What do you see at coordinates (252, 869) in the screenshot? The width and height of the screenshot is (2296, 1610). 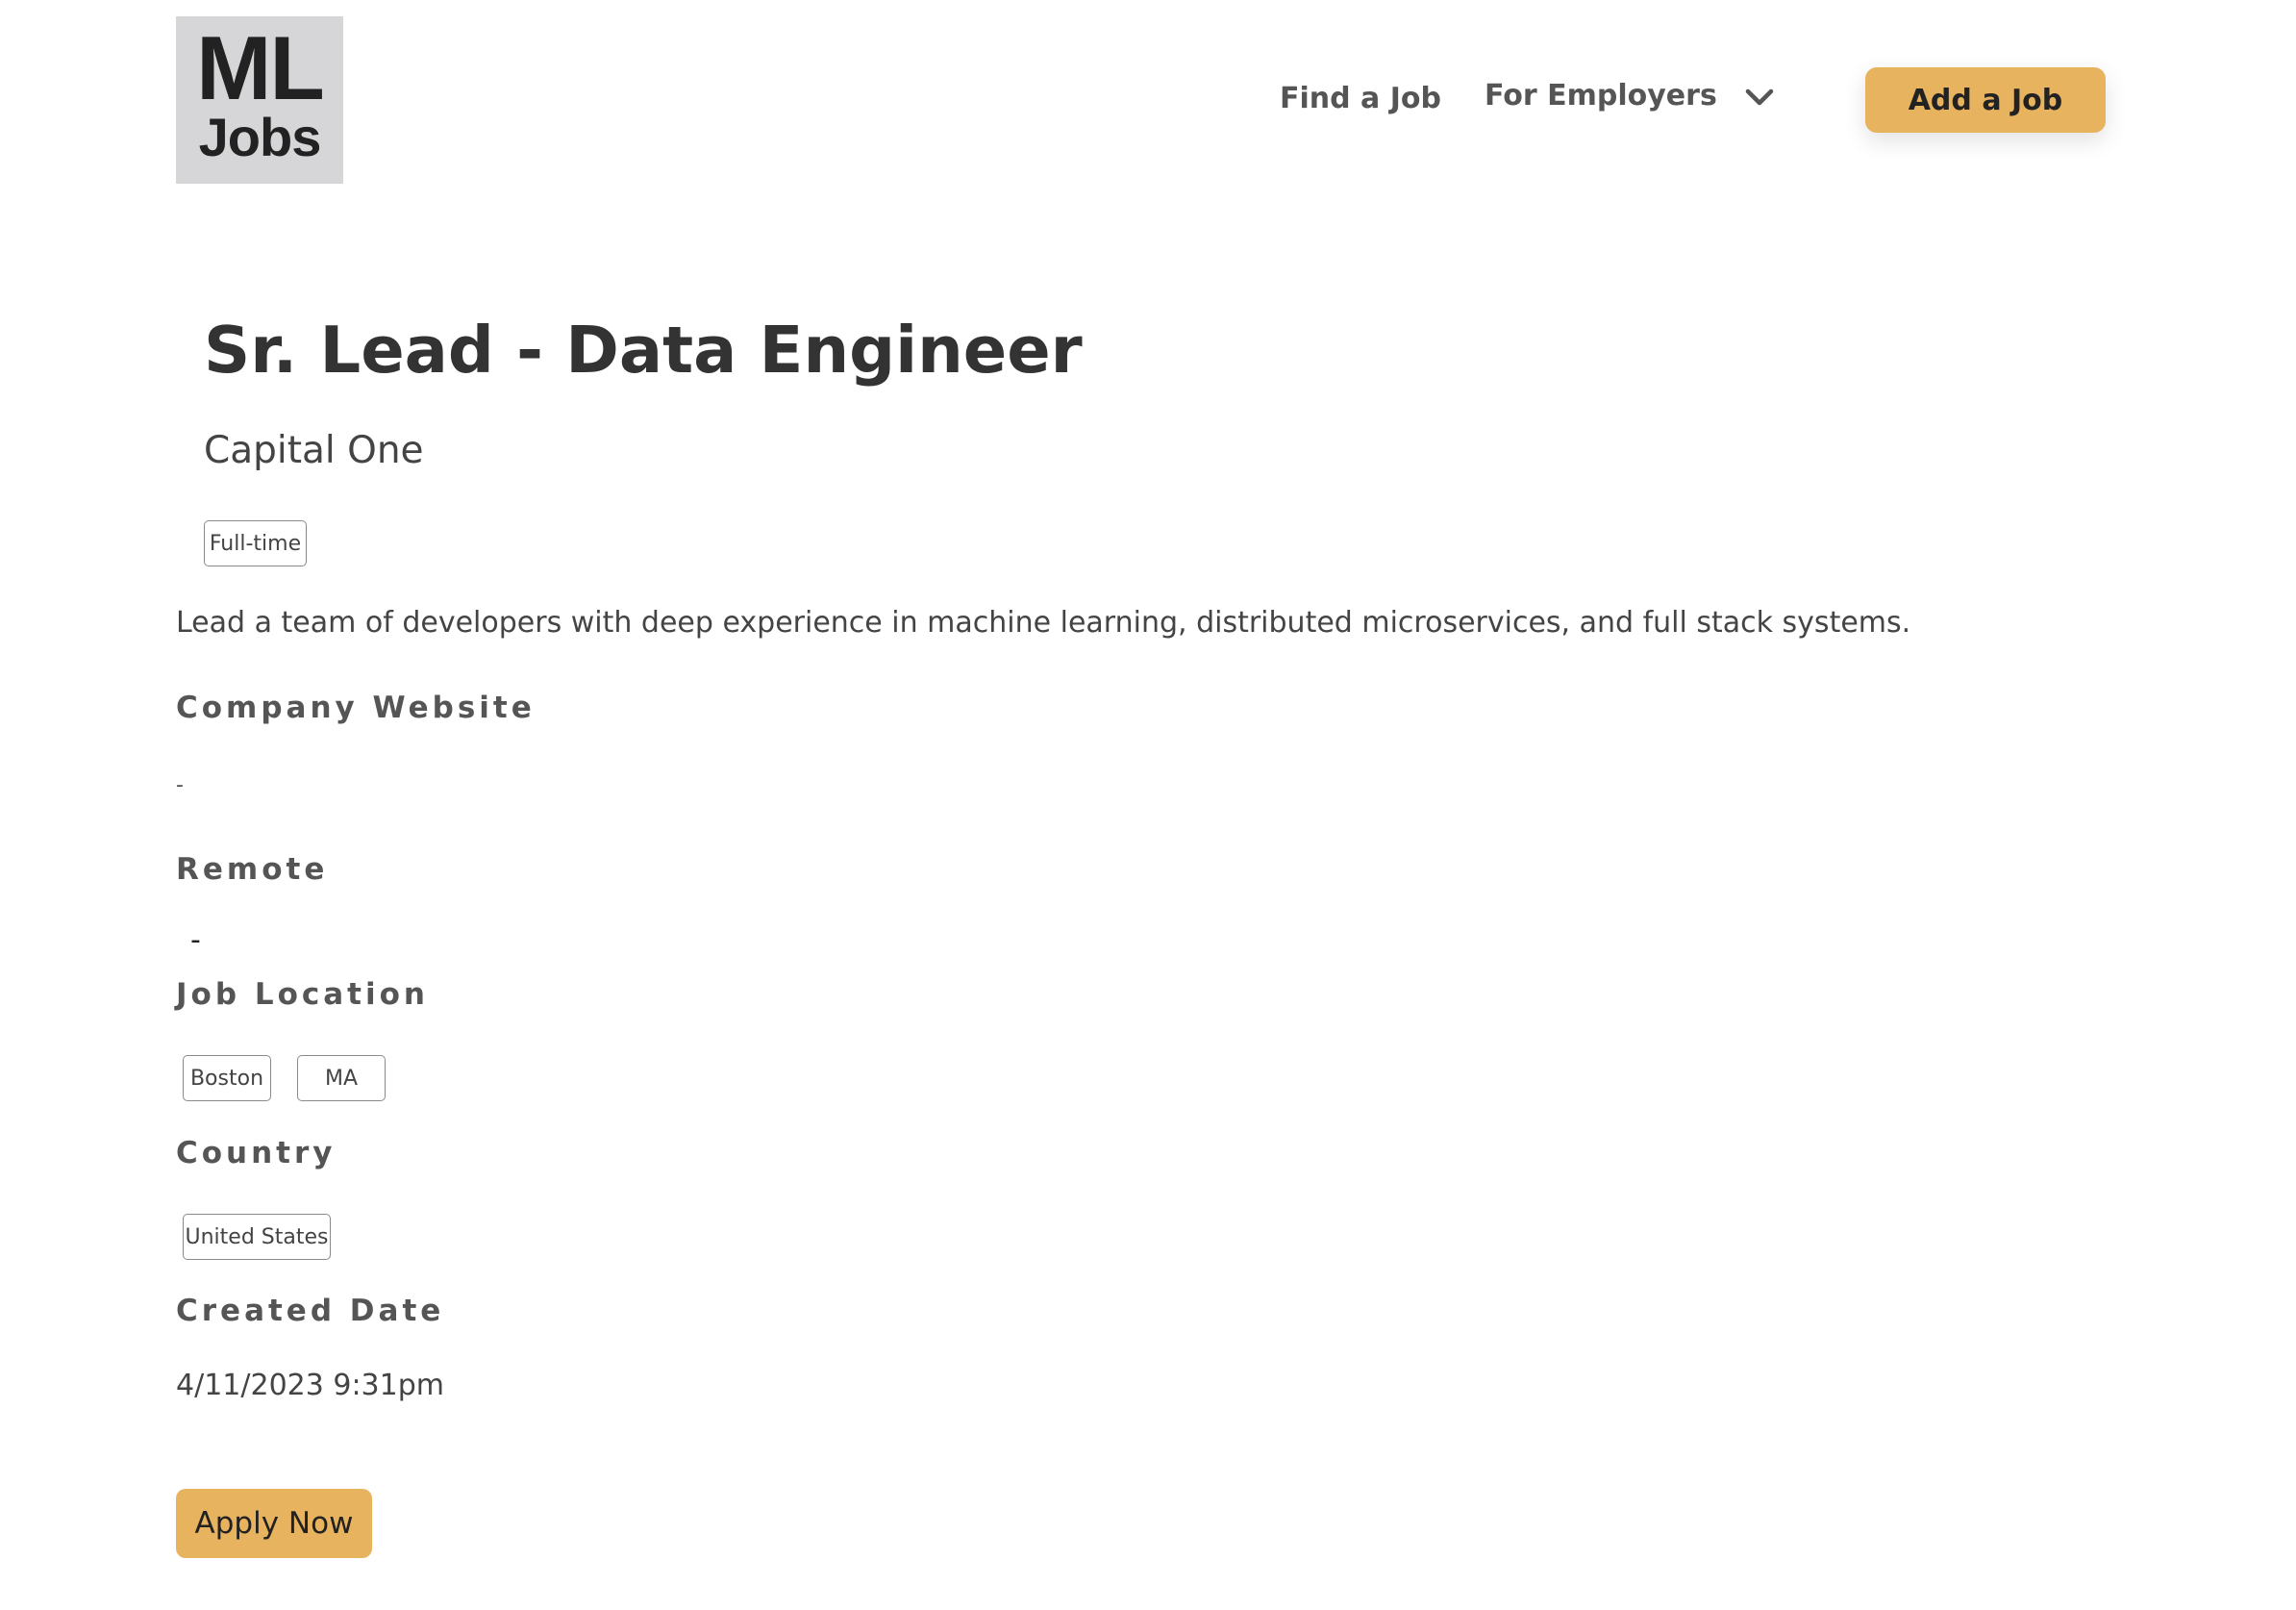 I see `remote-label: Remote` at bounding box center [252, 869].